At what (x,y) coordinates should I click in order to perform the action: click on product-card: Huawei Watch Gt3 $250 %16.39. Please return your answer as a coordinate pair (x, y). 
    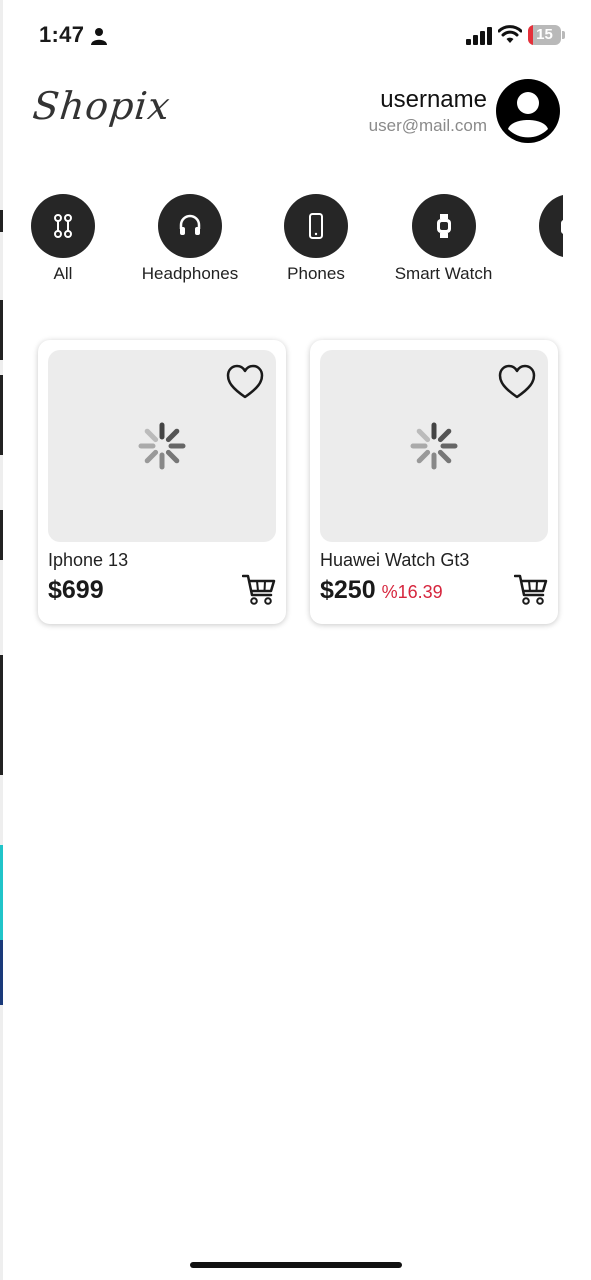
    Looking at the image, I should click on (434, 482).